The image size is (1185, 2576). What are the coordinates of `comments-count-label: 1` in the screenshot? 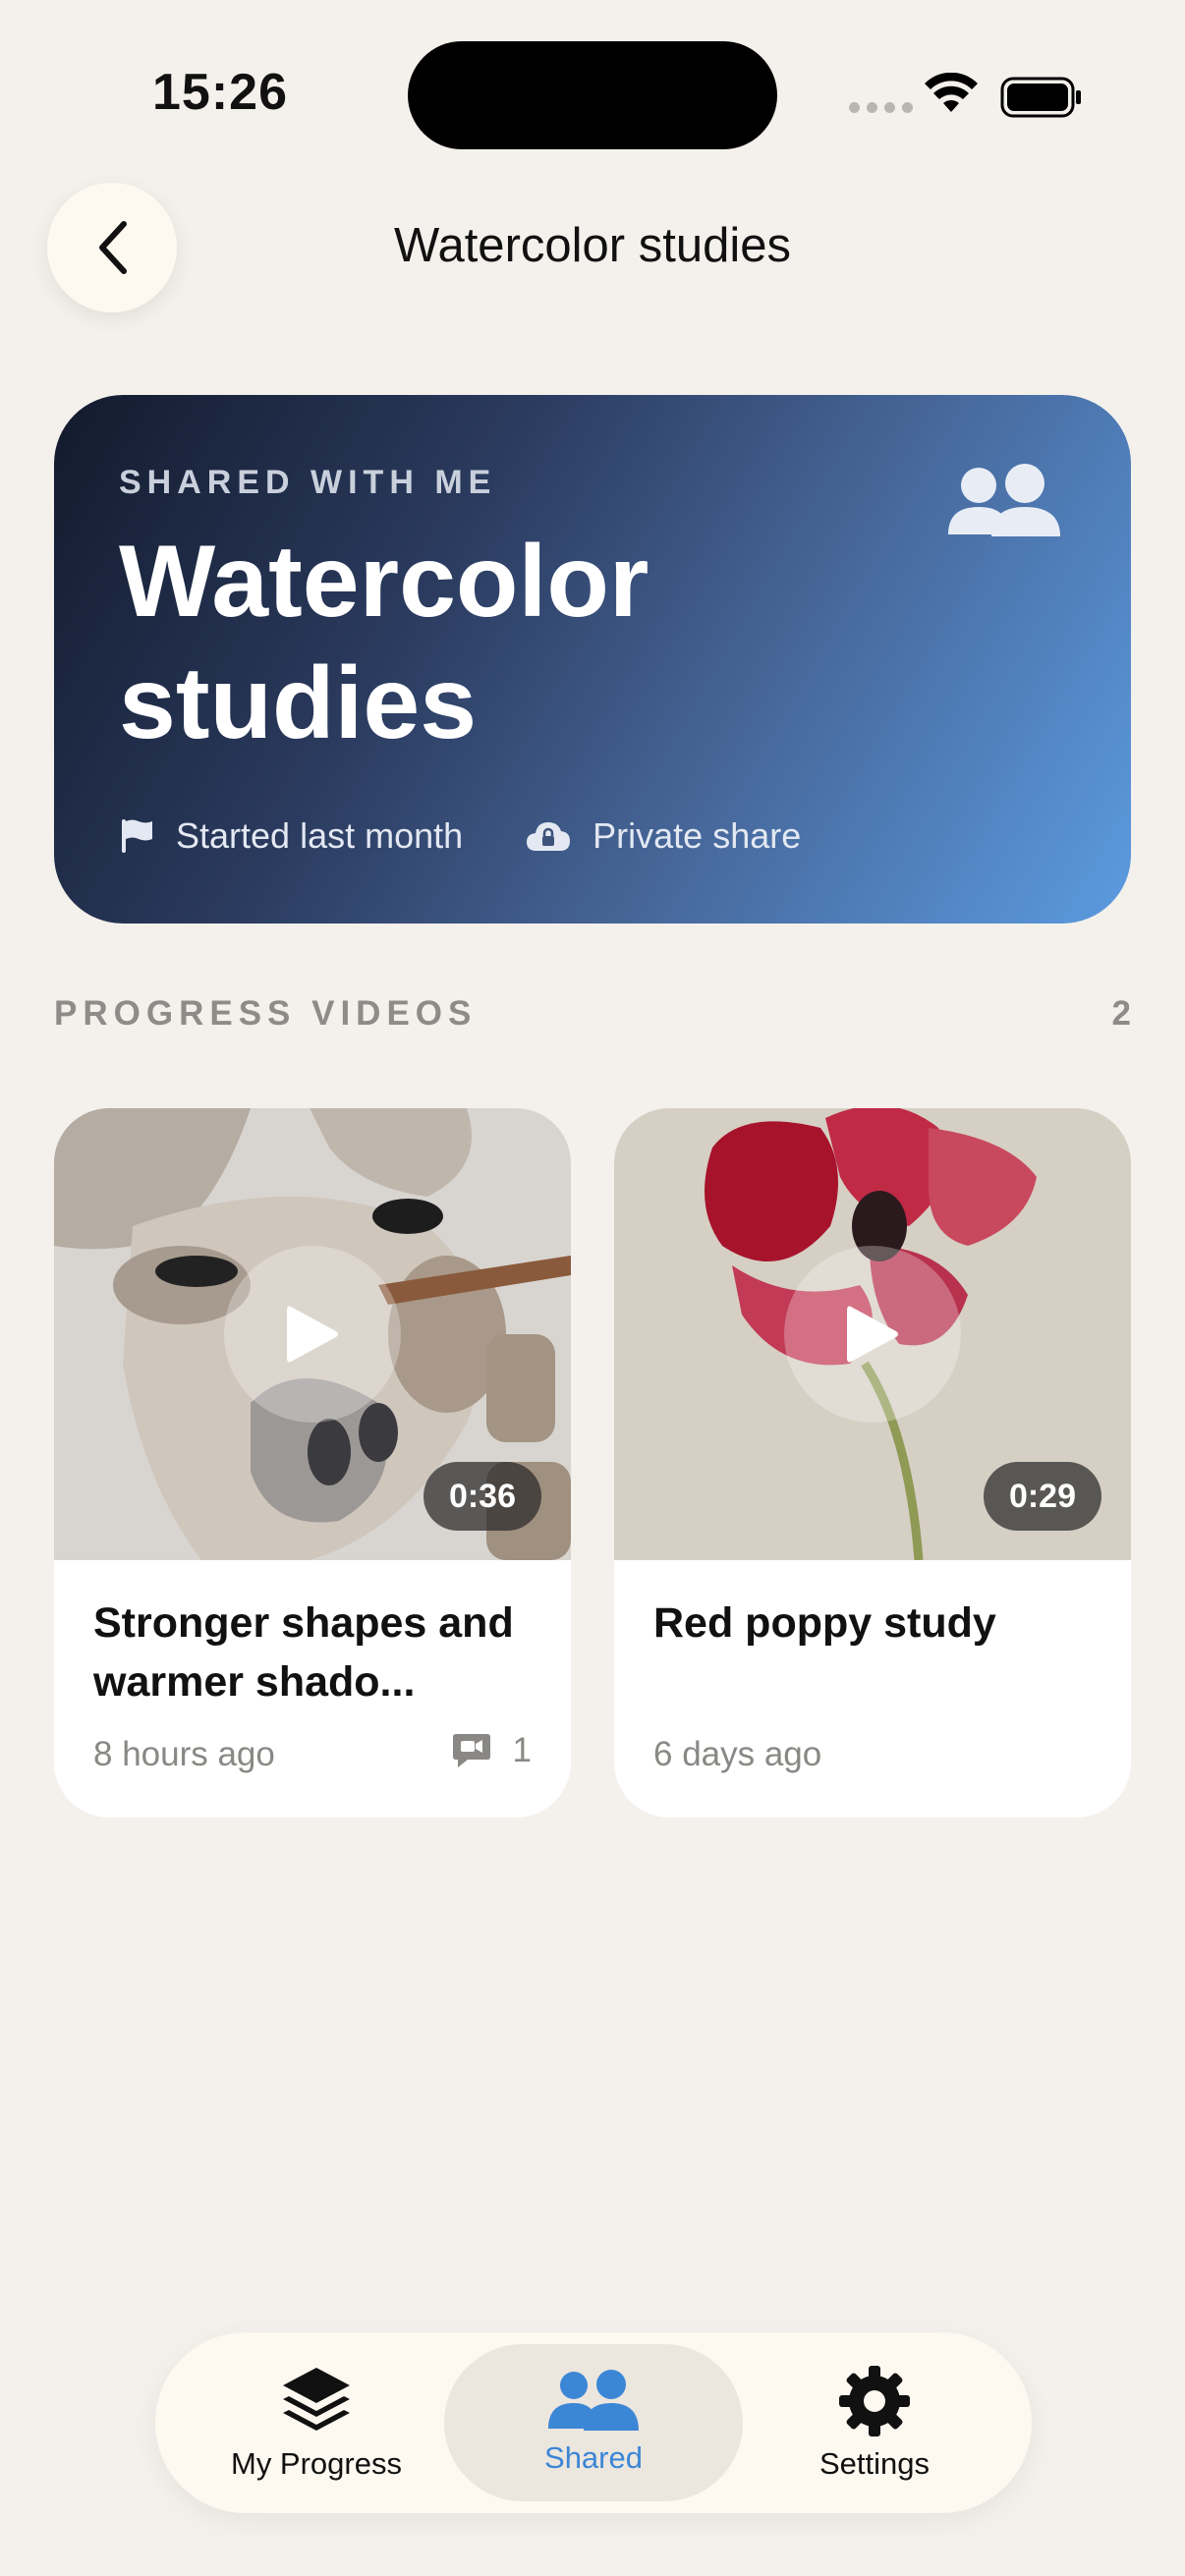 It's located at (522, 1750).